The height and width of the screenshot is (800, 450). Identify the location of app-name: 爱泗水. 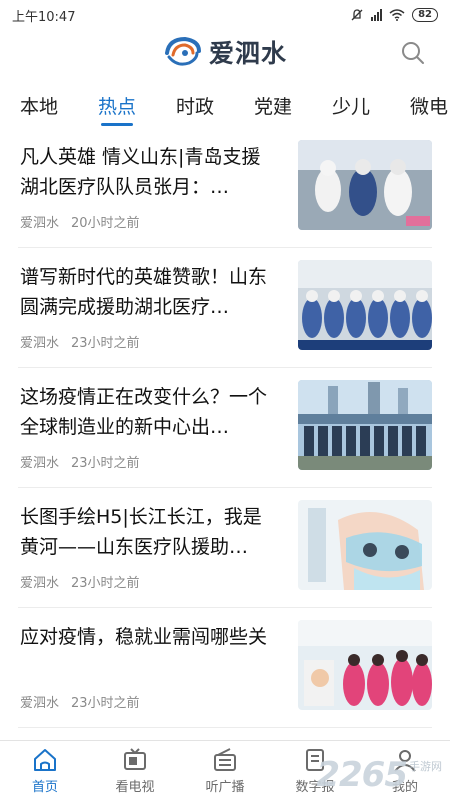
(247, 53).